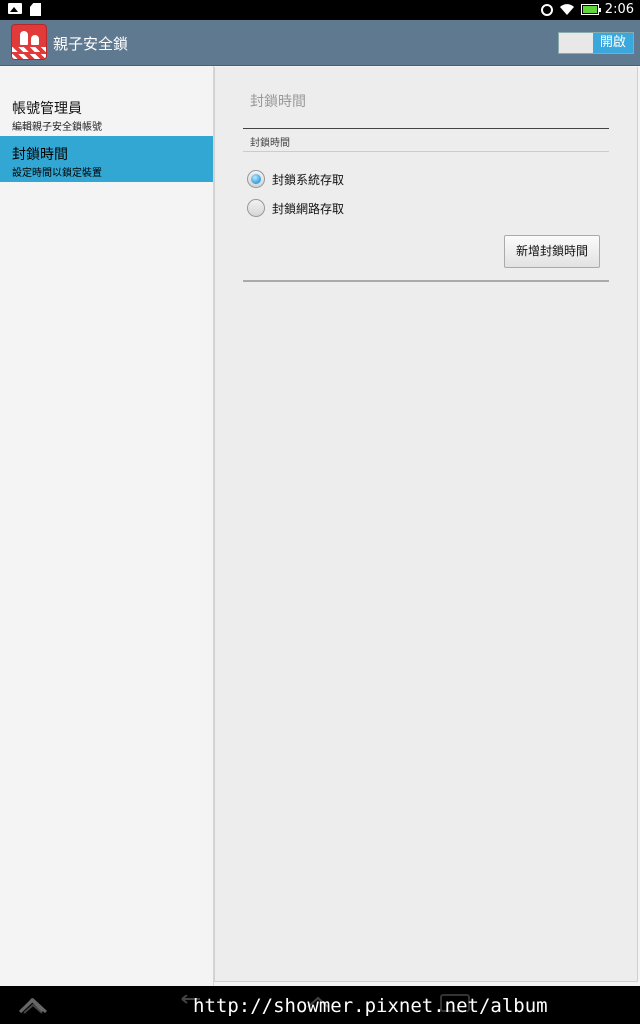  I want to click on option-block-network: 封鎖網路存取, so click(295, 208).